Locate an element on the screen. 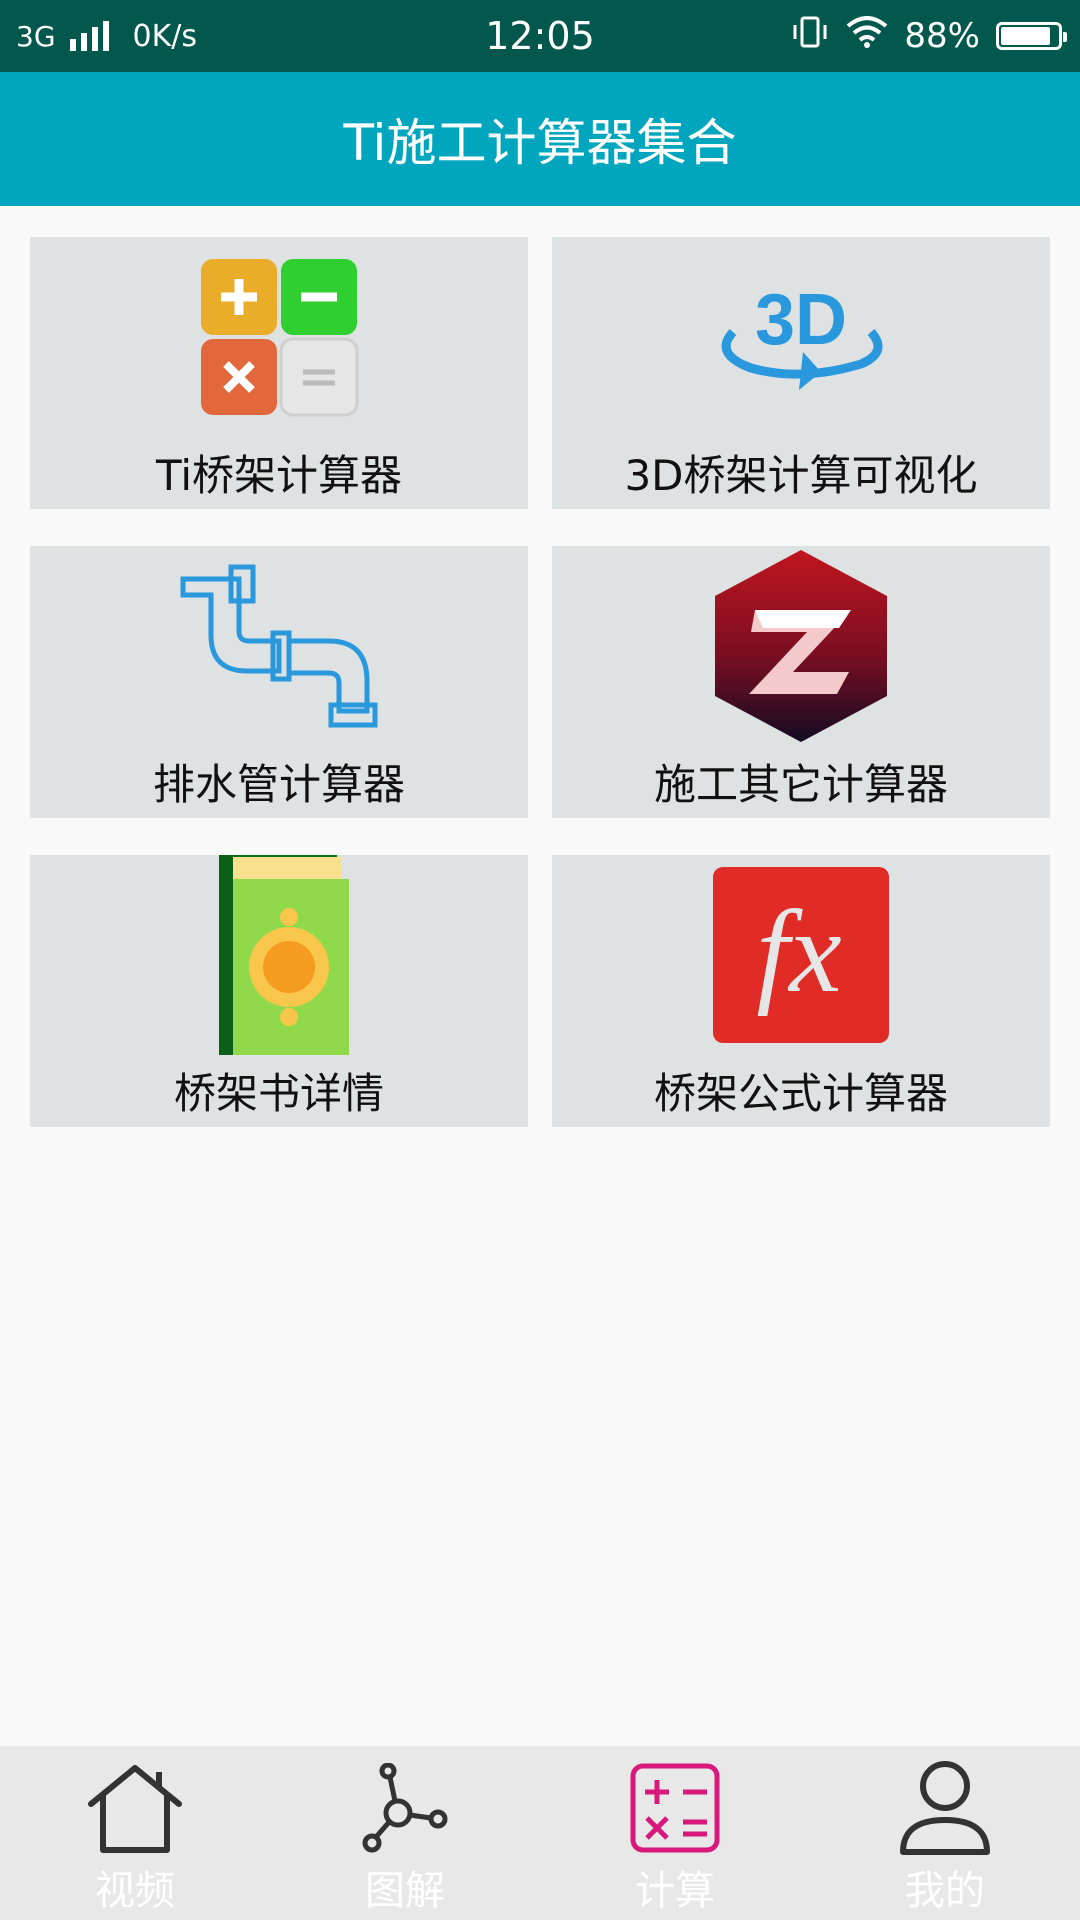 Image resolution: width=1080 pixels, height=1920 pixels. calculator-icon is located at coordinates (279, 337).